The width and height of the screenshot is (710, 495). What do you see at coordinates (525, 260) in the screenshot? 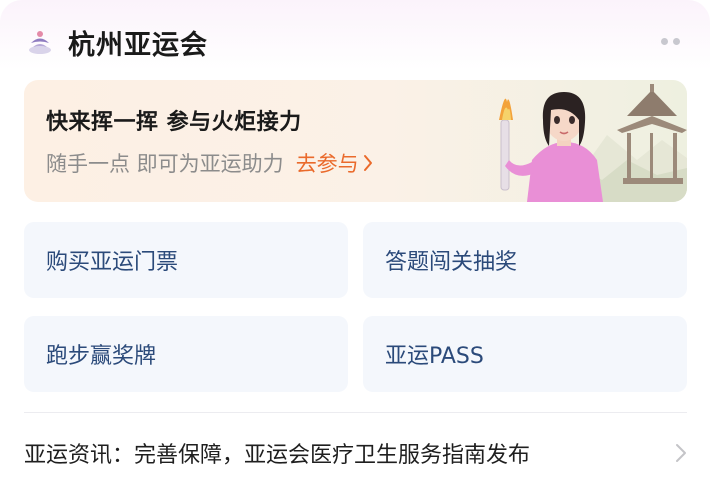
I see `quiz-lottery-button: 答题闯关抽奖` at bounding box center [525, 260].